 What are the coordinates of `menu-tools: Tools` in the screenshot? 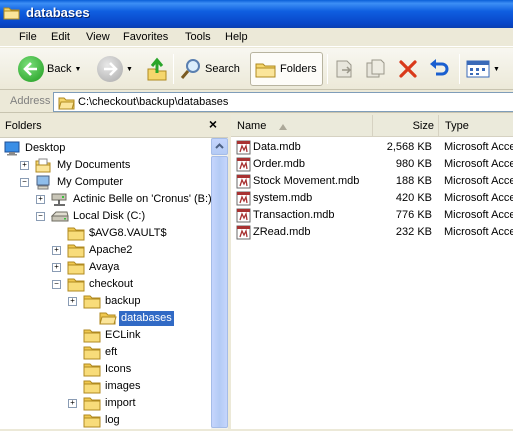 It's located at (198, 37).